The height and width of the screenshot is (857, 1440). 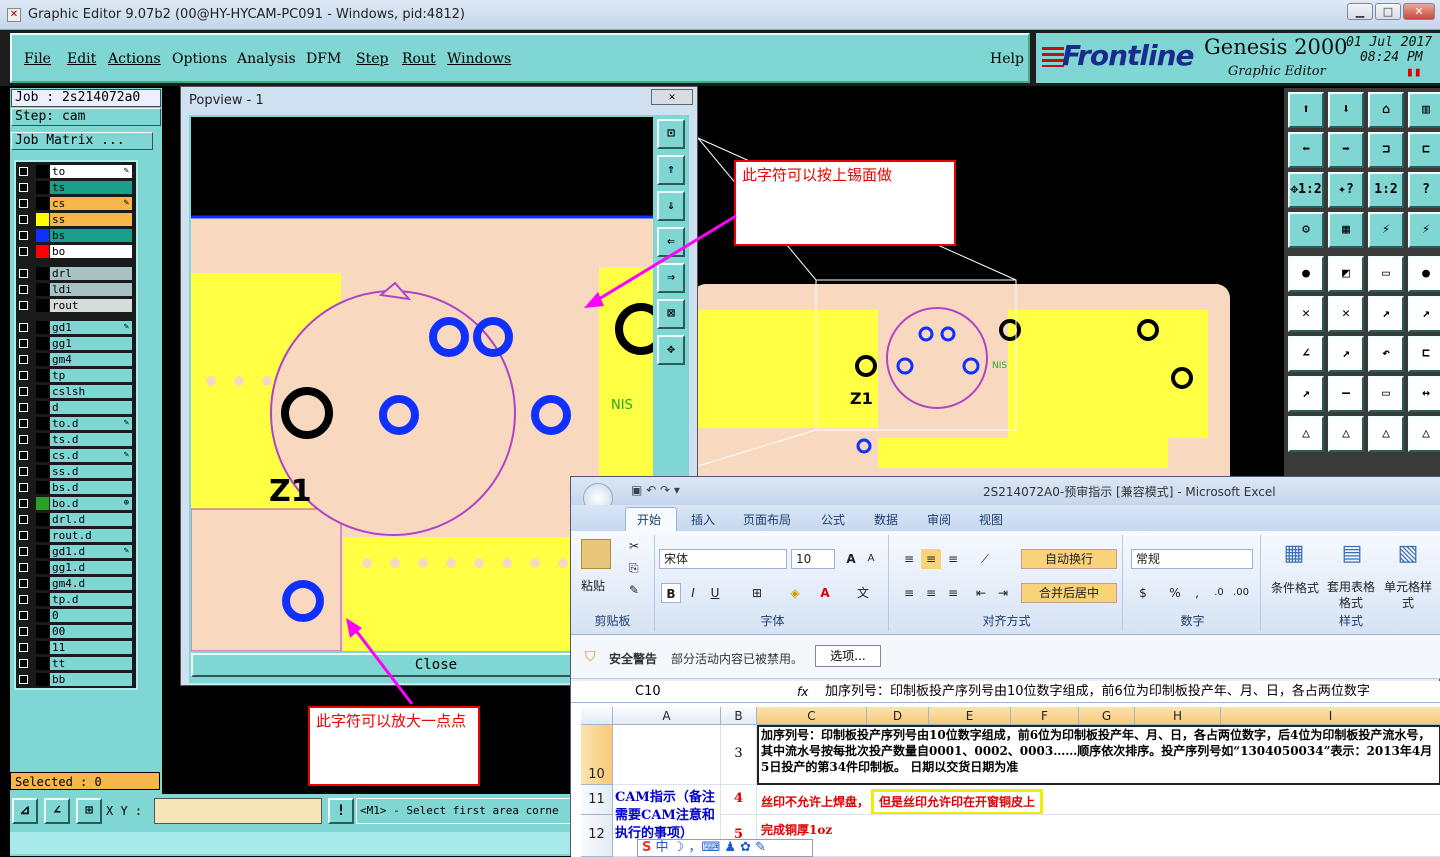 What do you see at coordinates (723, 559) in the screenshot?
I see `font-name-select: 宋体` at bounding box center [723, 559].